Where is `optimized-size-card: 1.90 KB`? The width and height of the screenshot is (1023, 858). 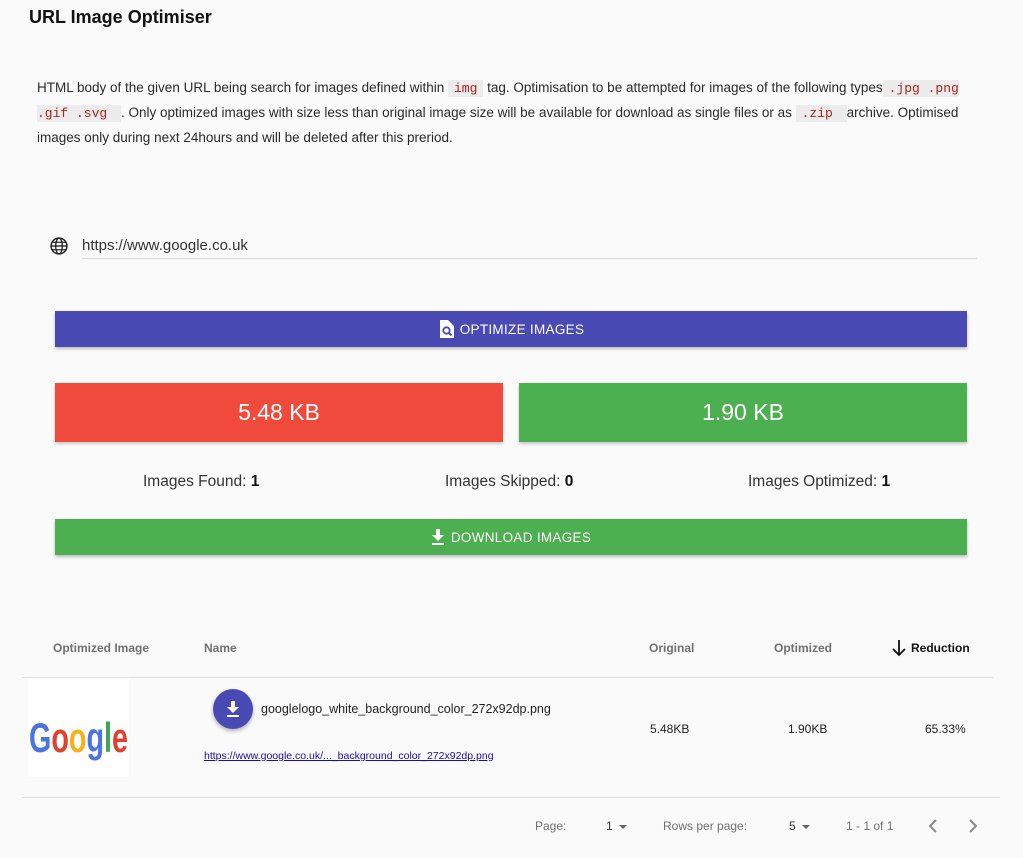 optimized-size-card: 1.90 KB is located at coordinates (743, 412).